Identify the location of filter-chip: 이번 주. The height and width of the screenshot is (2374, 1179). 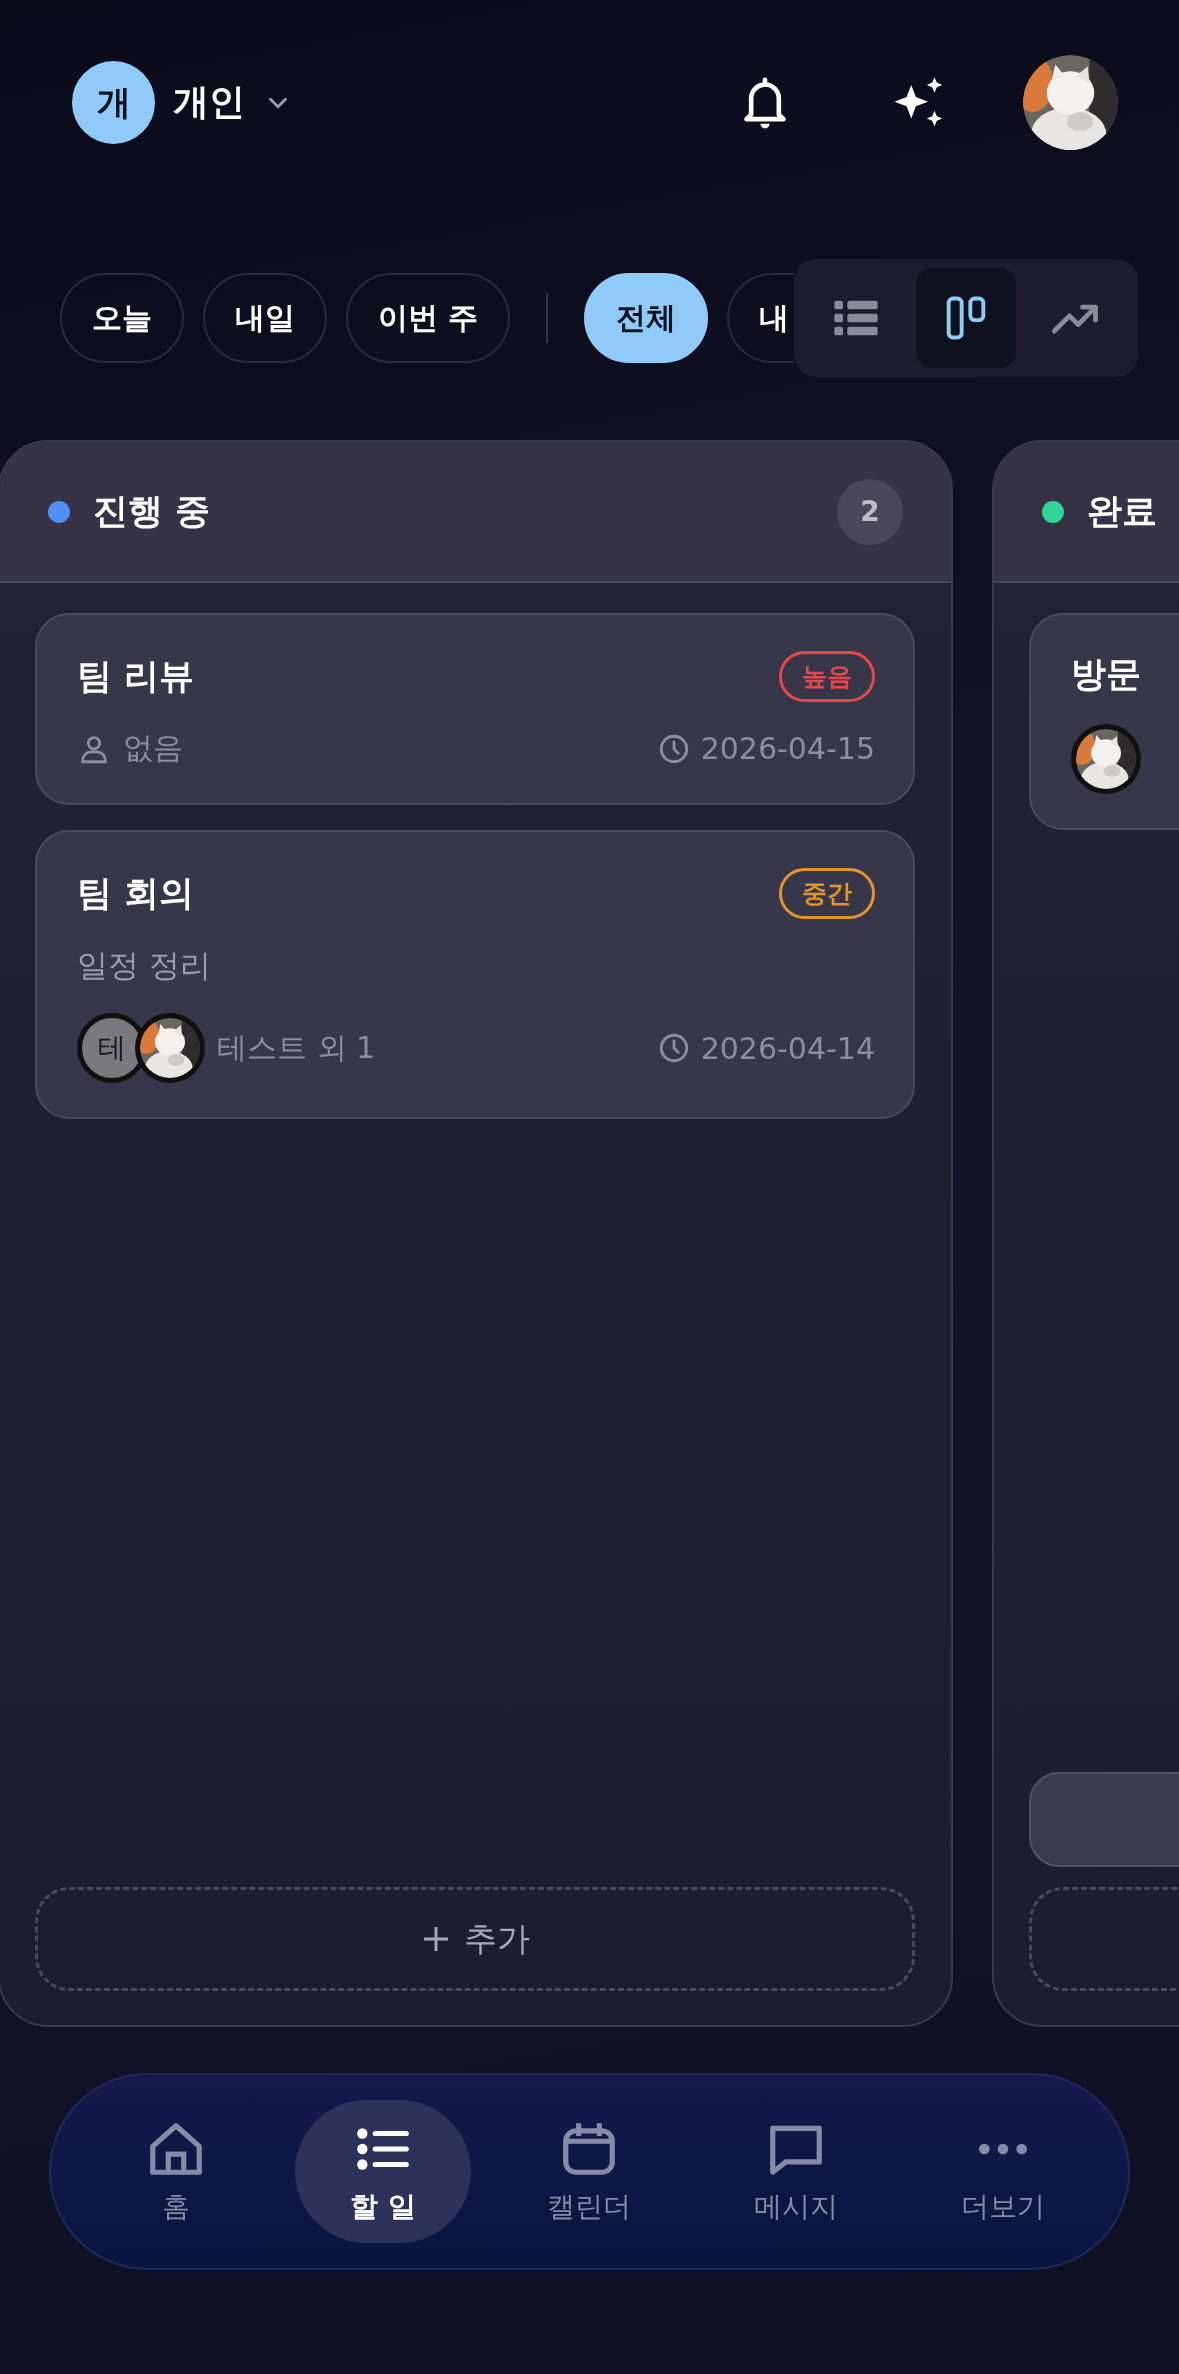
(428, 318).